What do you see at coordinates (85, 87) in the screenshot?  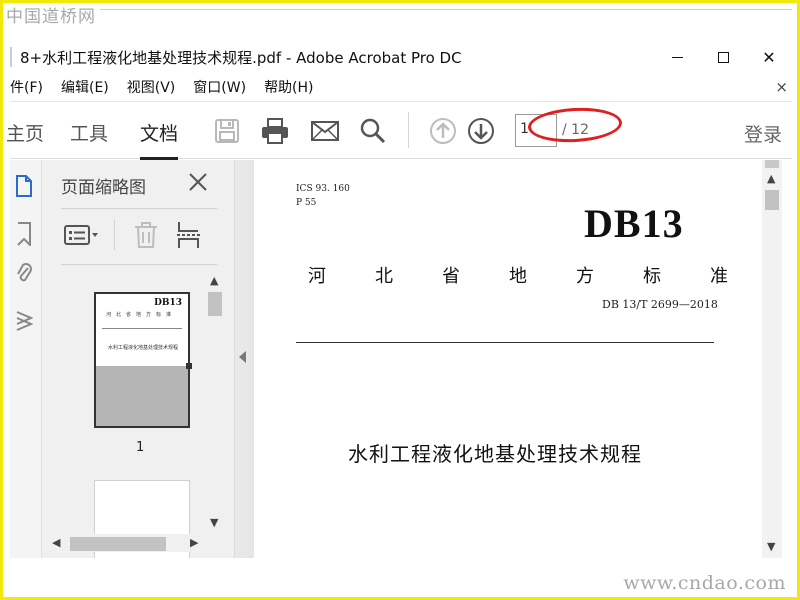 I see `menu-edit: 编辑(E)` at bounding box center [85, 87].